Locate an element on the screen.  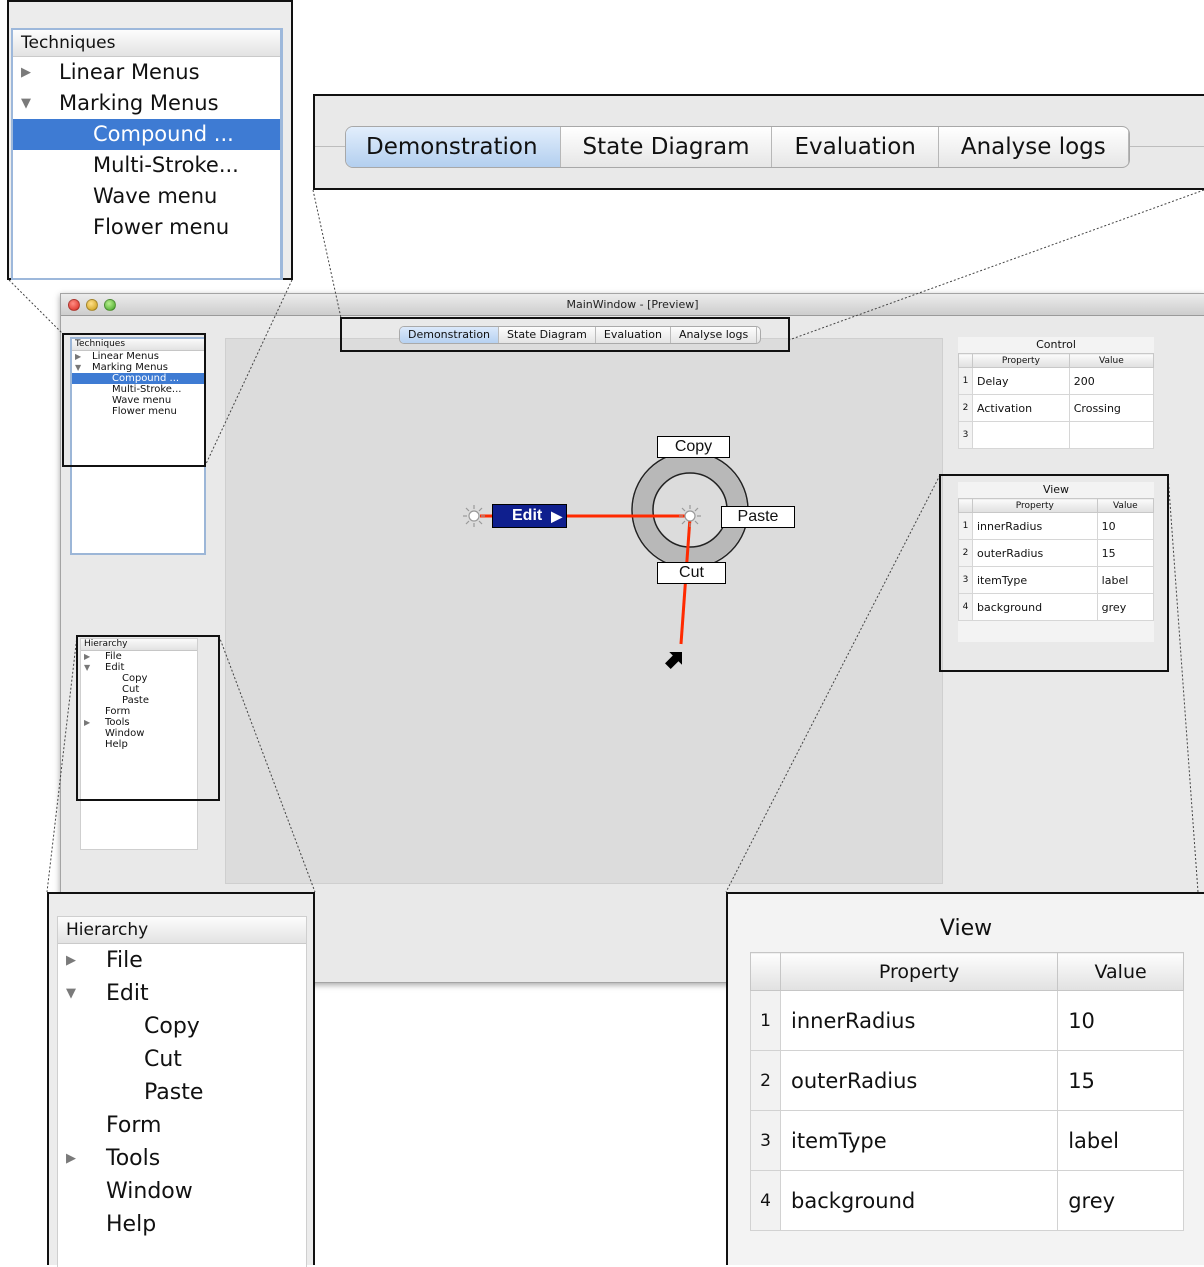
table-row: 3 is located at coordinates (1056, 435).